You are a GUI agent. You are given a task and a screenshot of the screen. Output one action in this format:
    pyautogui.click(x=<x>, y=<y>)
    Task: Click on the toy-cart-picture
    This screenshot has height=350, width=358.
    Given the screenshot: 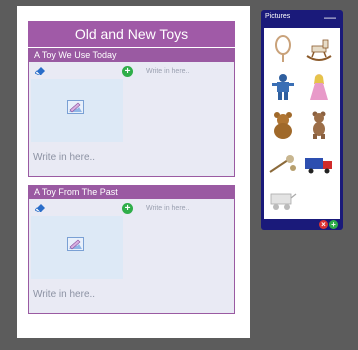 What is the action you would take?
    pyautogui.click(x=283, y=201)
    